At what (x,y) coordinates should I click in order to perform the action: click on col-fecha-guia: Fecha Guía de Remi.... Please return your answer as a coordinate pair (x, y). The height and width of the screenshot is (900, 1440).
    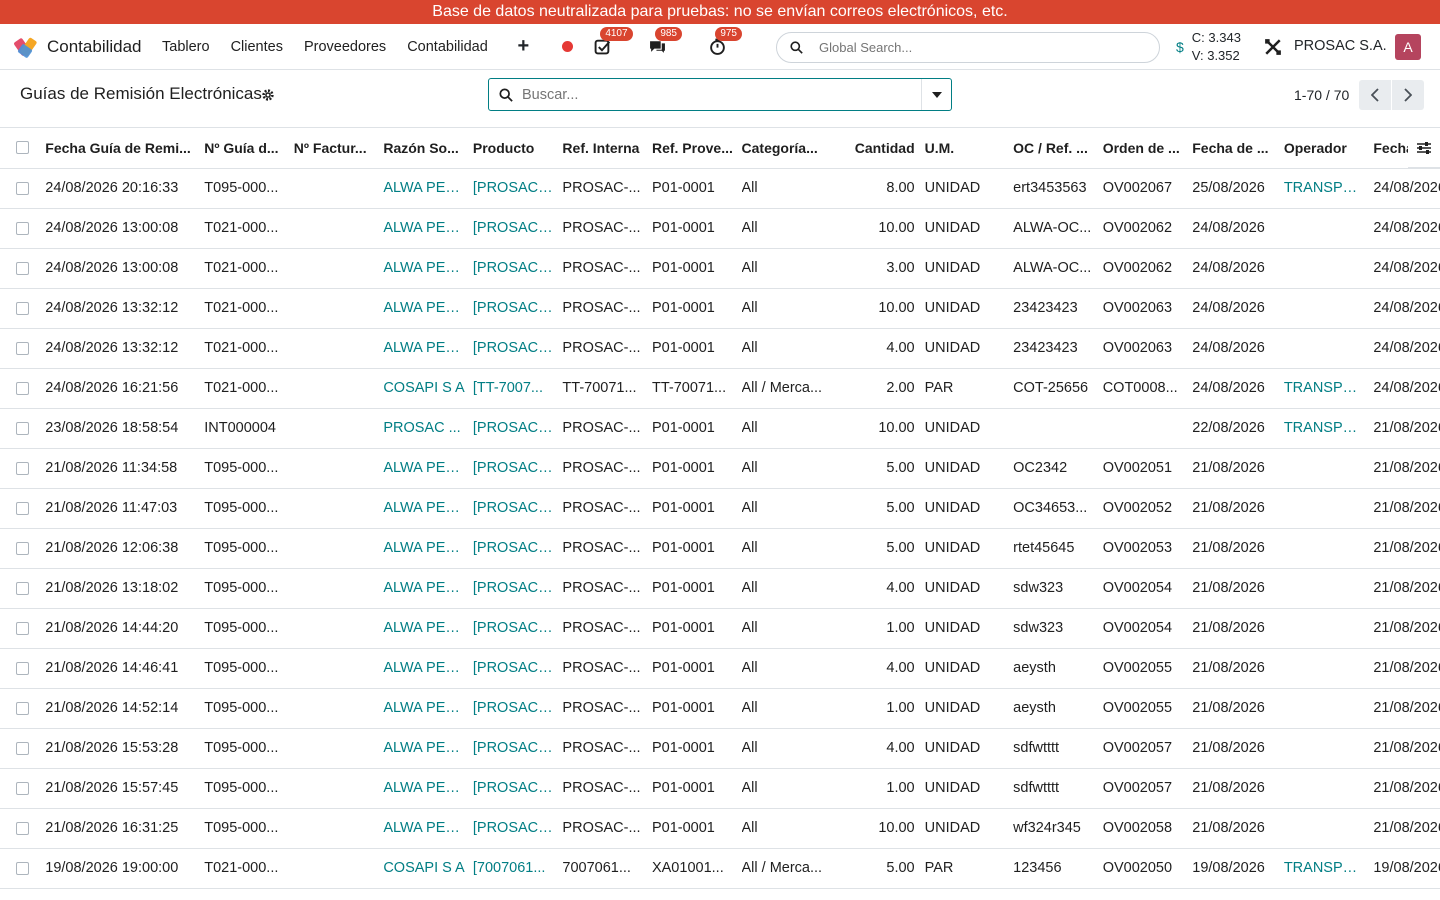
    Looking at the image, I should click on (125, 148).